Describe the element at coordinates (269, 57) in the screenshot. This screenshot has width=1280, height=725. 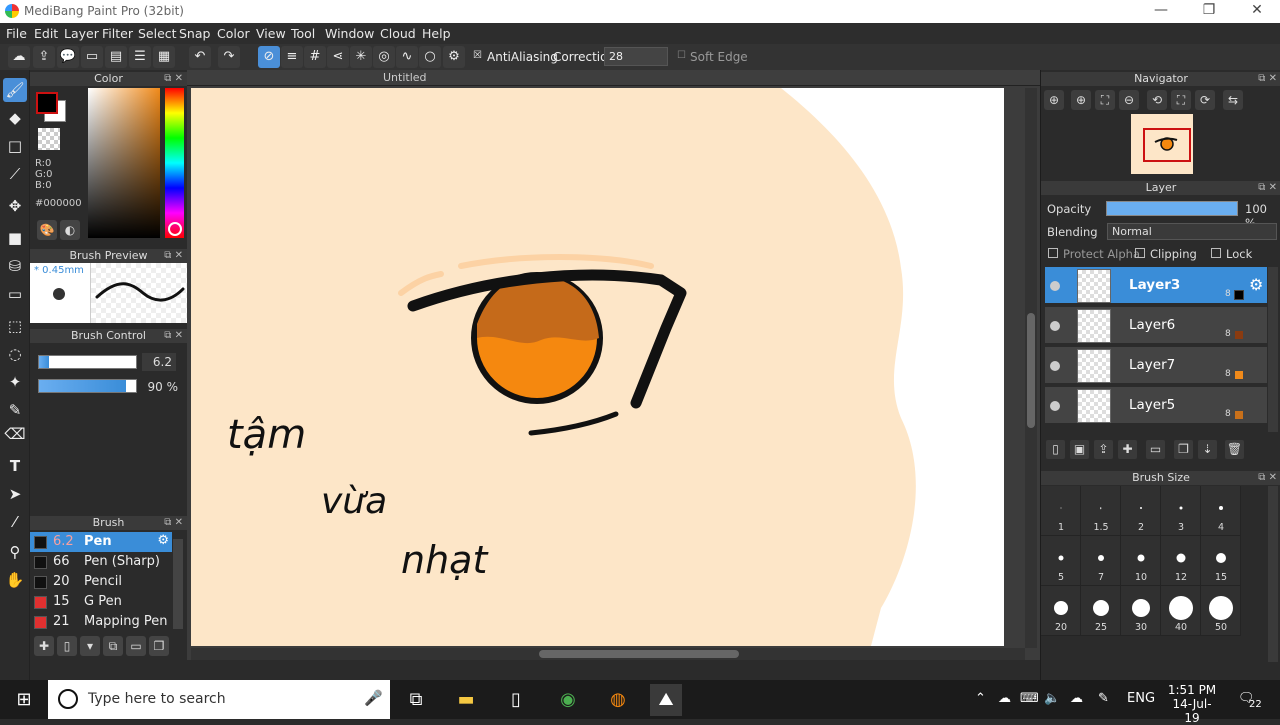
I see `snap-off-icon: ⊘` at that location.